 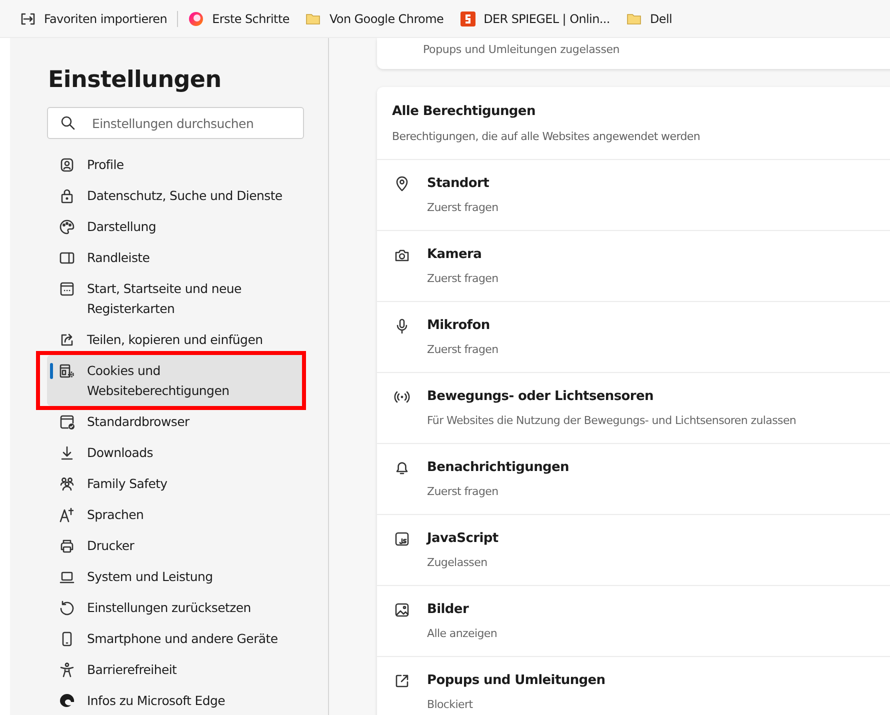 What do you see at coordinates (67, 370) in the screenshot?
I see `settings-icon` at bounding box center [67, 370].